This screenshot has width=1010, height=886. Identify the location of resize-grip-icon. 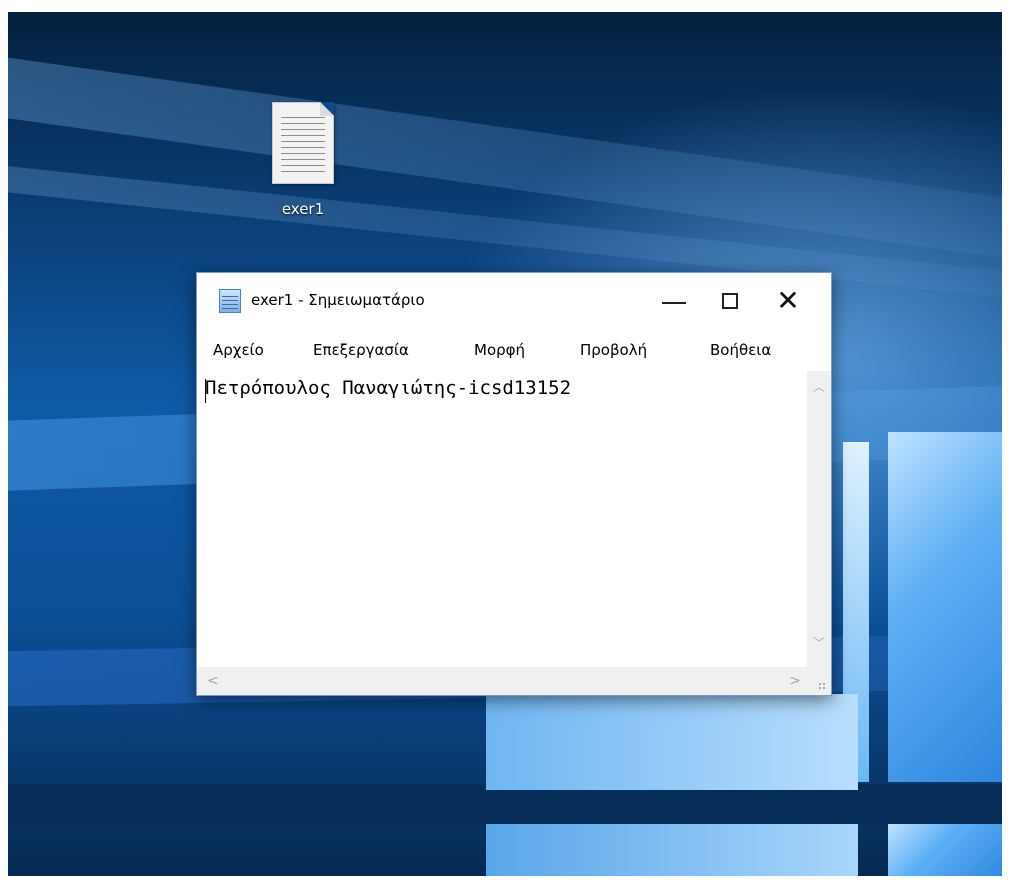
(819, 681).